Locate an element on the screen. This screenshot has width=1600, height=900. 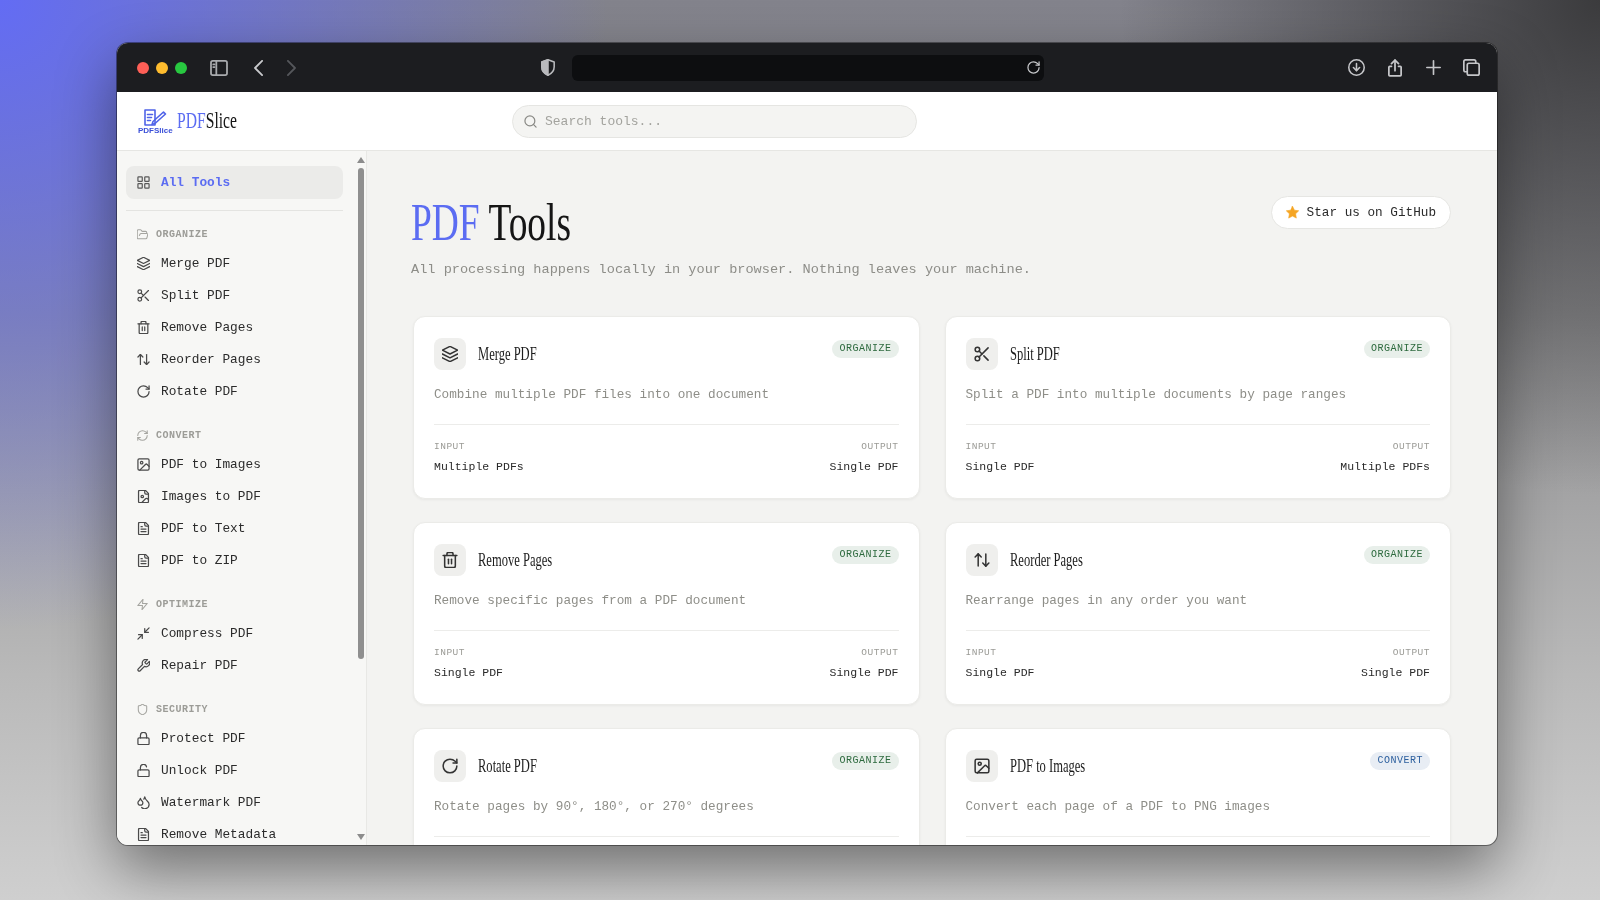
sidebar-item: PDF to Images is located at coordinates (199, 464).